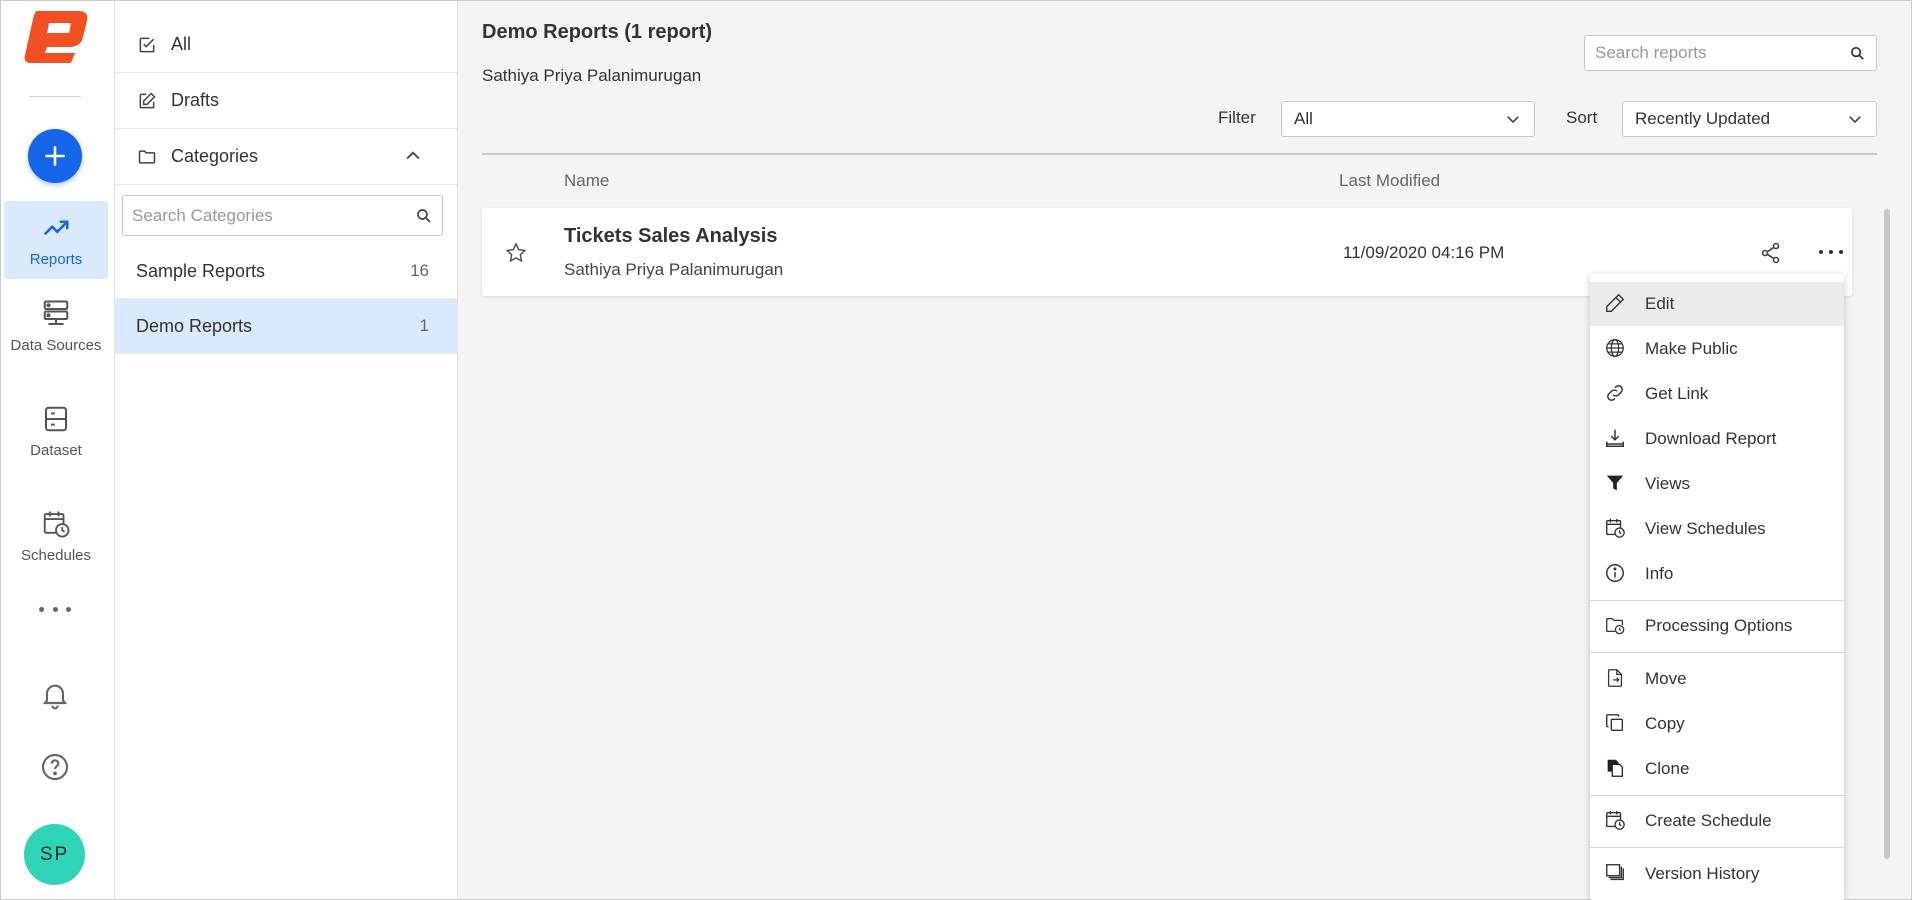  Describe the element at coordinates (1717, 484) in the screenshot. I see `menu-item-views: Views` at that location.